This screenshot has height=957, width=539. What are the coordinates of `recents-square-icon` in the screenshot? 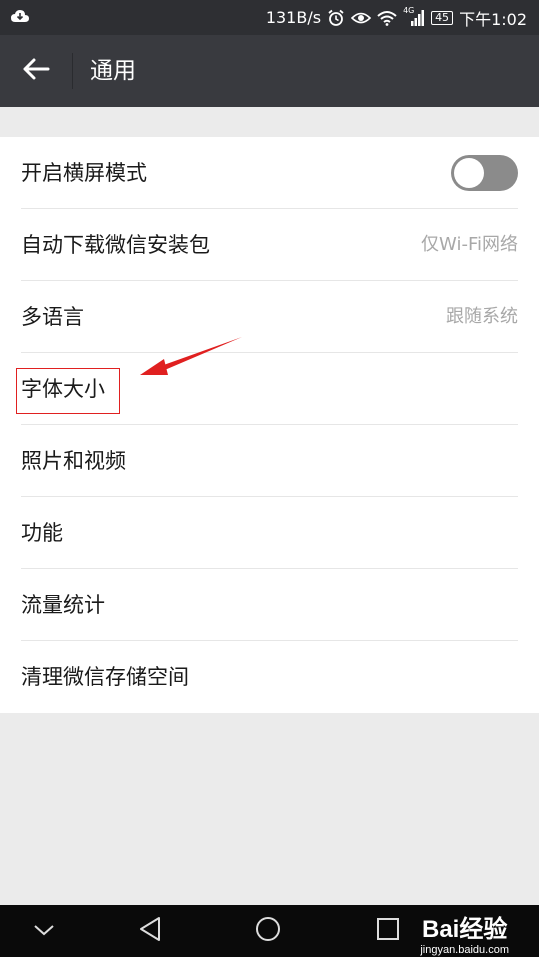 It's located at (388, 931).